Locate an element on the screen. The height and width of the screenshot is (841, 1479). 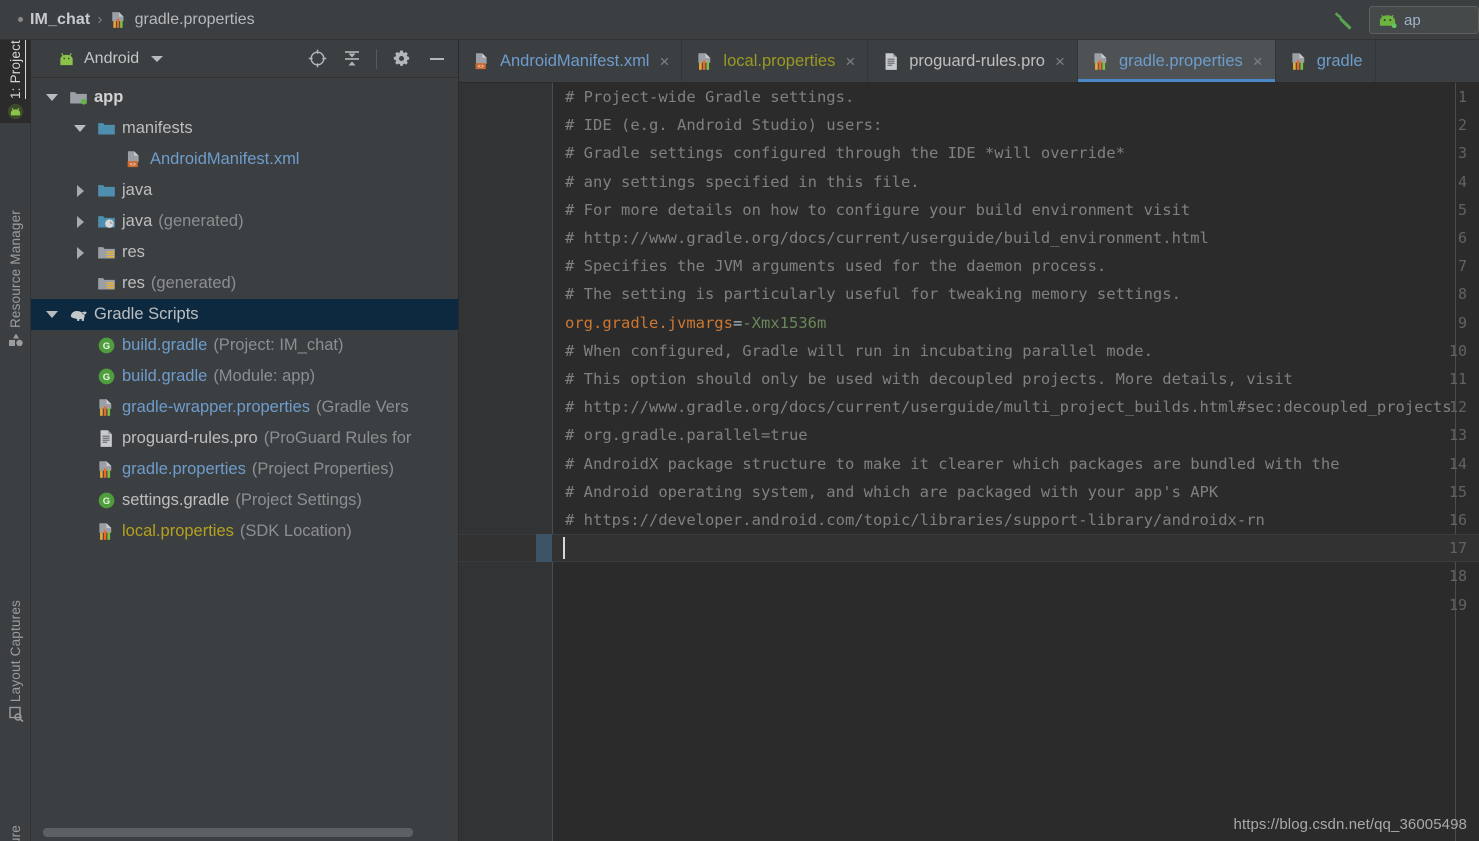
code-line: # Project-wide Gradle settings. is located at coordinates (1021, 97).